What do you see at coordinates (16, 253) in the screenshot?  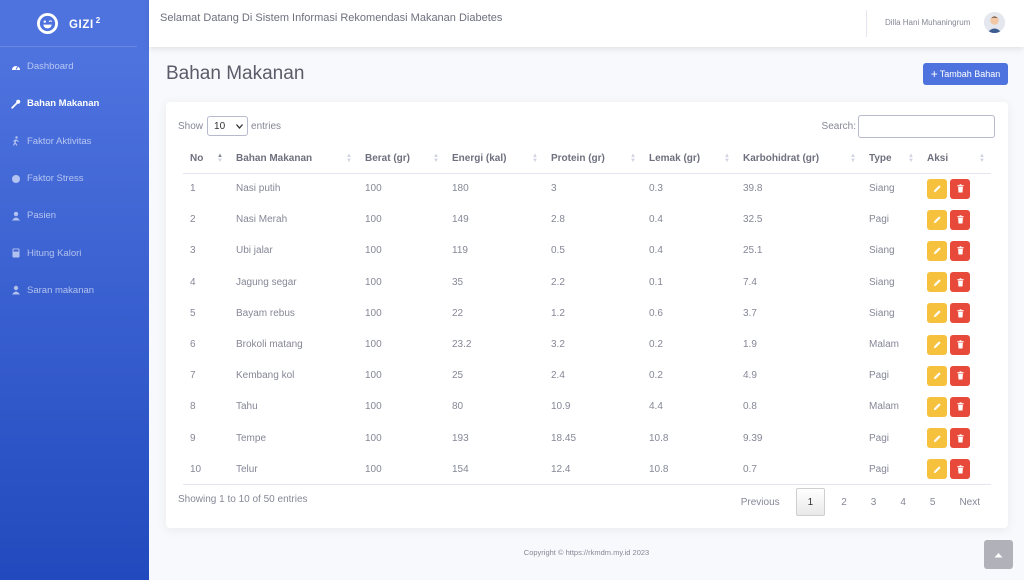 I see `calculator-icon` at bounding box center [16, 253].